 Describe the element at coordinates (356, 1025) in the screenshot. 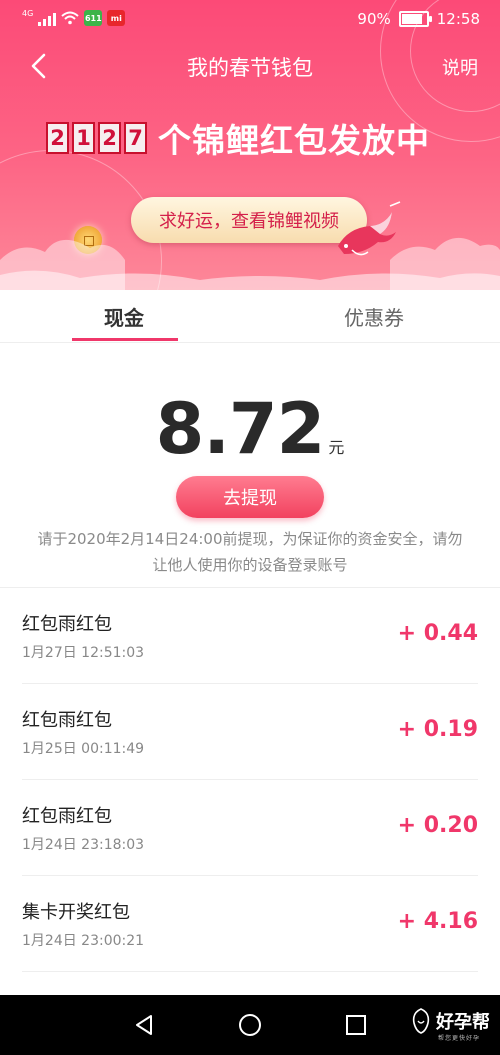

I see `recents-square-icon` at that location.